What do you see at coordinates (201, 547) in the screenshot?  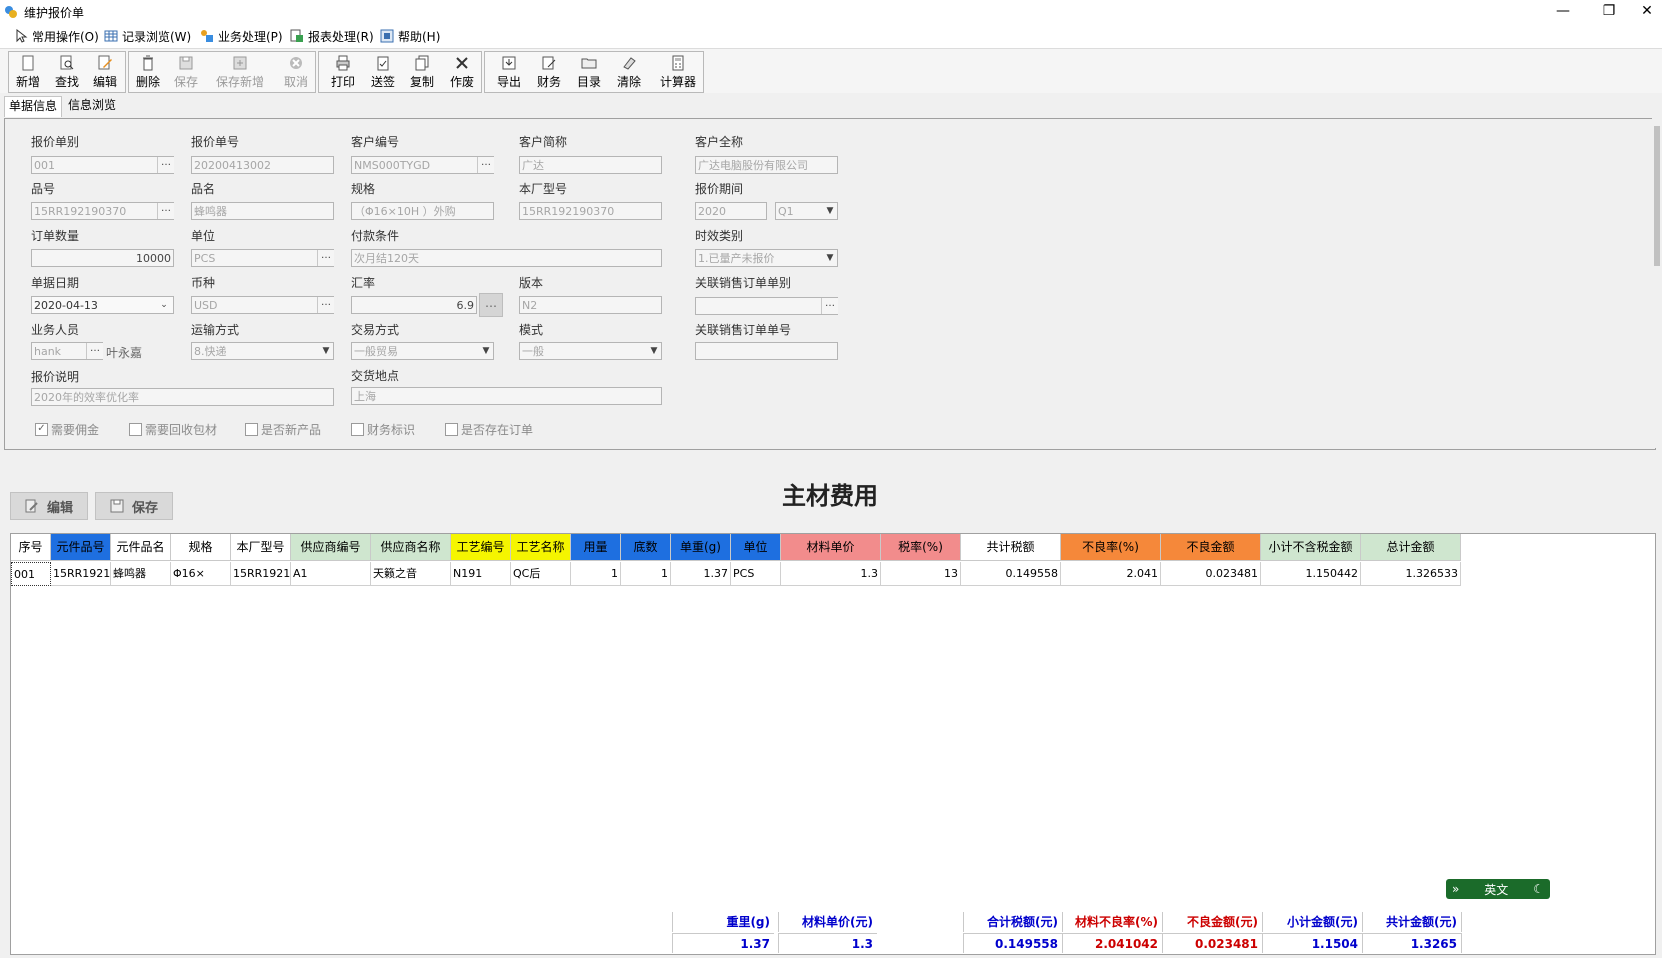 I see `grid-header-3: 规格` at bounding box center [201, 547].